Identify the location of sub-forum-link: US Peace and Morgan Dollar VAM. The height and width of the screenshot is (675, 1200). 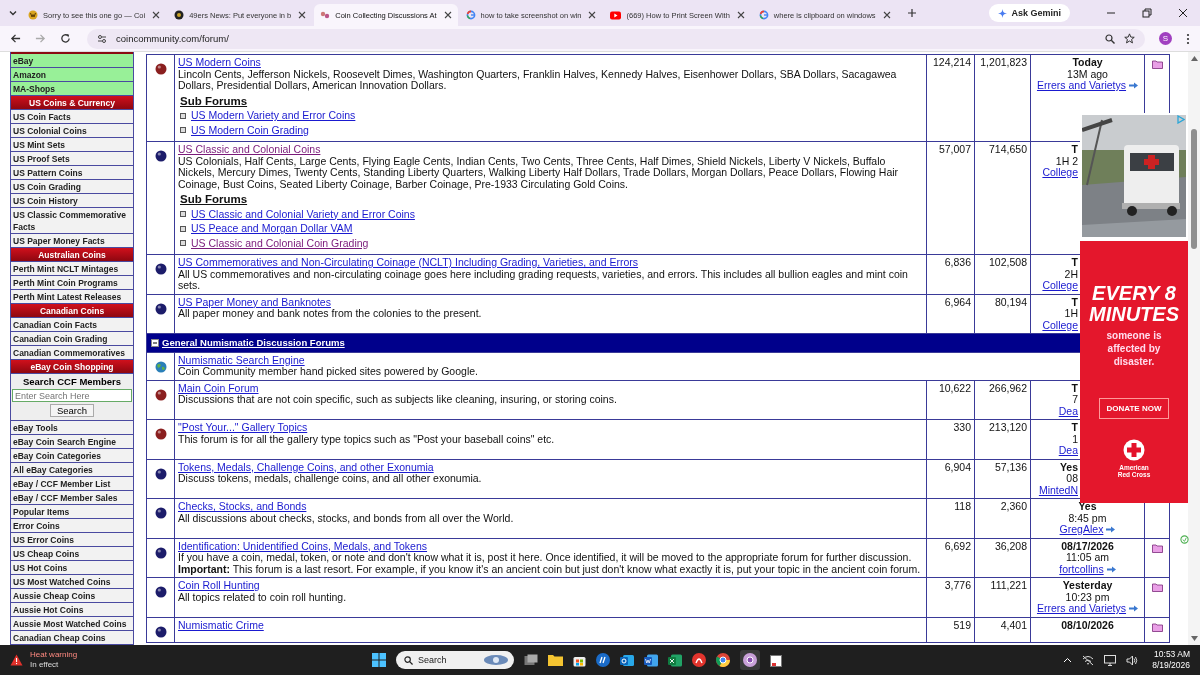
(272, 229).